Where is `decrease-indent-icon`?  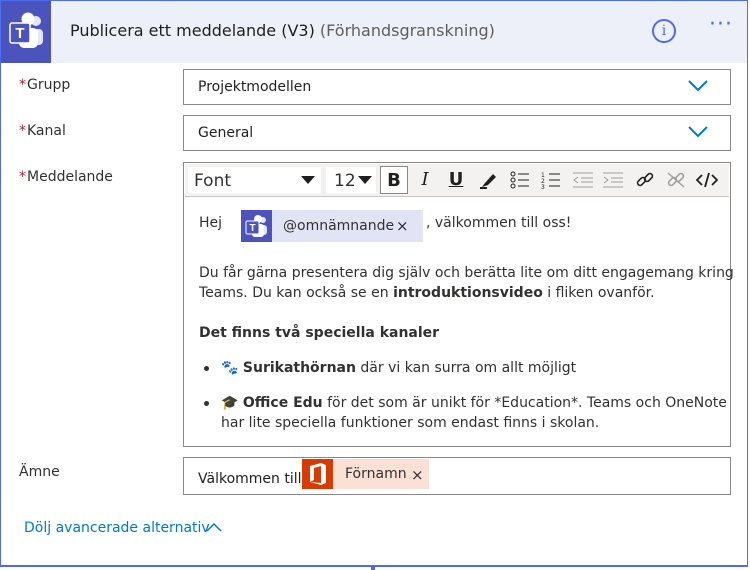
decrease-indent-icon is located at coordinates (583, 180).